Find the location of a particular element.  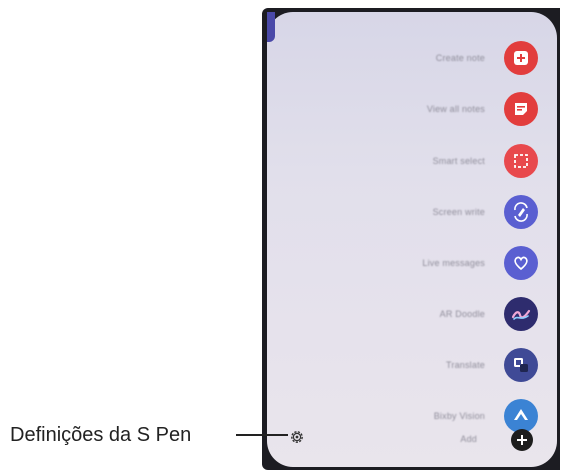

add-icon is located at coordinates (522, 440).